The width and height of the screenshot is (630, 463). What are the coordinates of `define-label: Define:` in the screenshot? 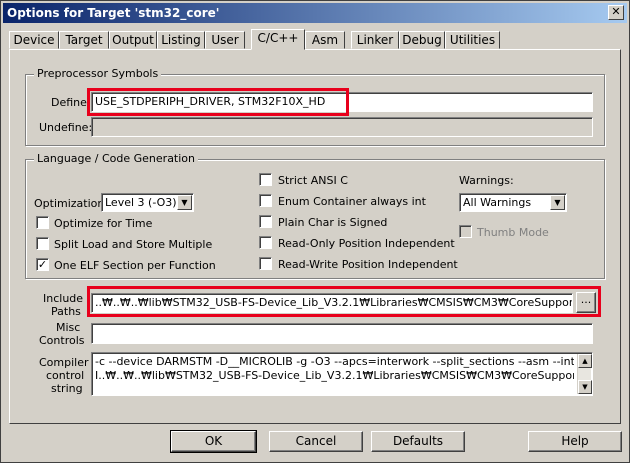 It's located at (71, 102).